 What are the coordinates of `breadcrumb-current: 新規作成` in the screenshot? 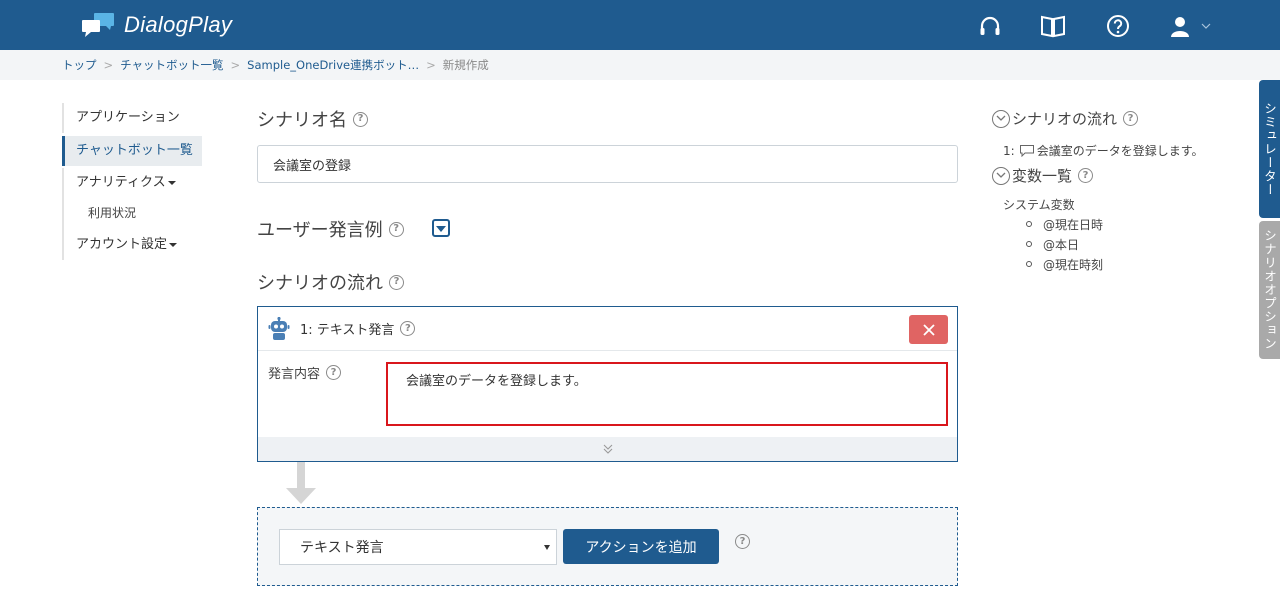 It's located at (465, 65).